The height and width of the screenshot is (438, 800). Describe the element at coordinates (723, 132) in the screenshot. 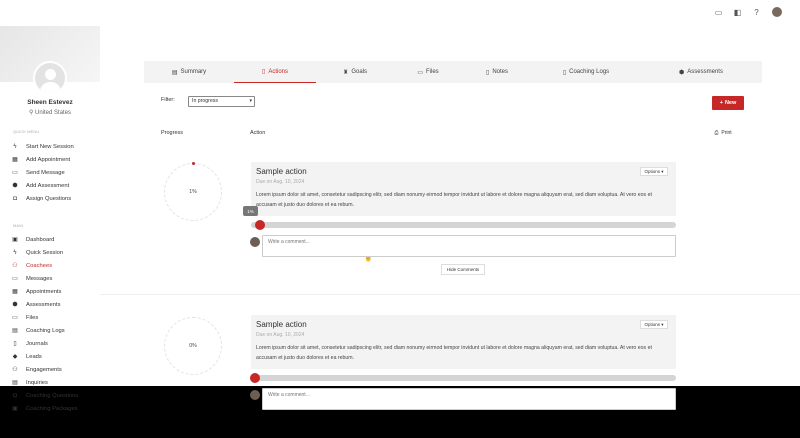

I see `print-button: ⎙ Print` at that location.